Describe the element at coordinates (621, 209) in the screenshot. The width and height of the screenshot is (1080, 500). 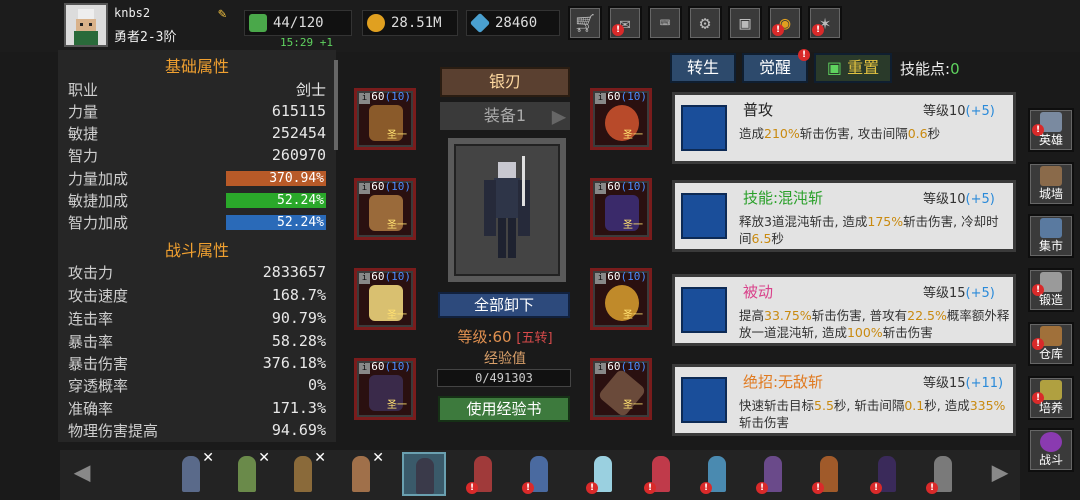
I see `equip-slot-armor: i 60(10) 圣一` at that location.